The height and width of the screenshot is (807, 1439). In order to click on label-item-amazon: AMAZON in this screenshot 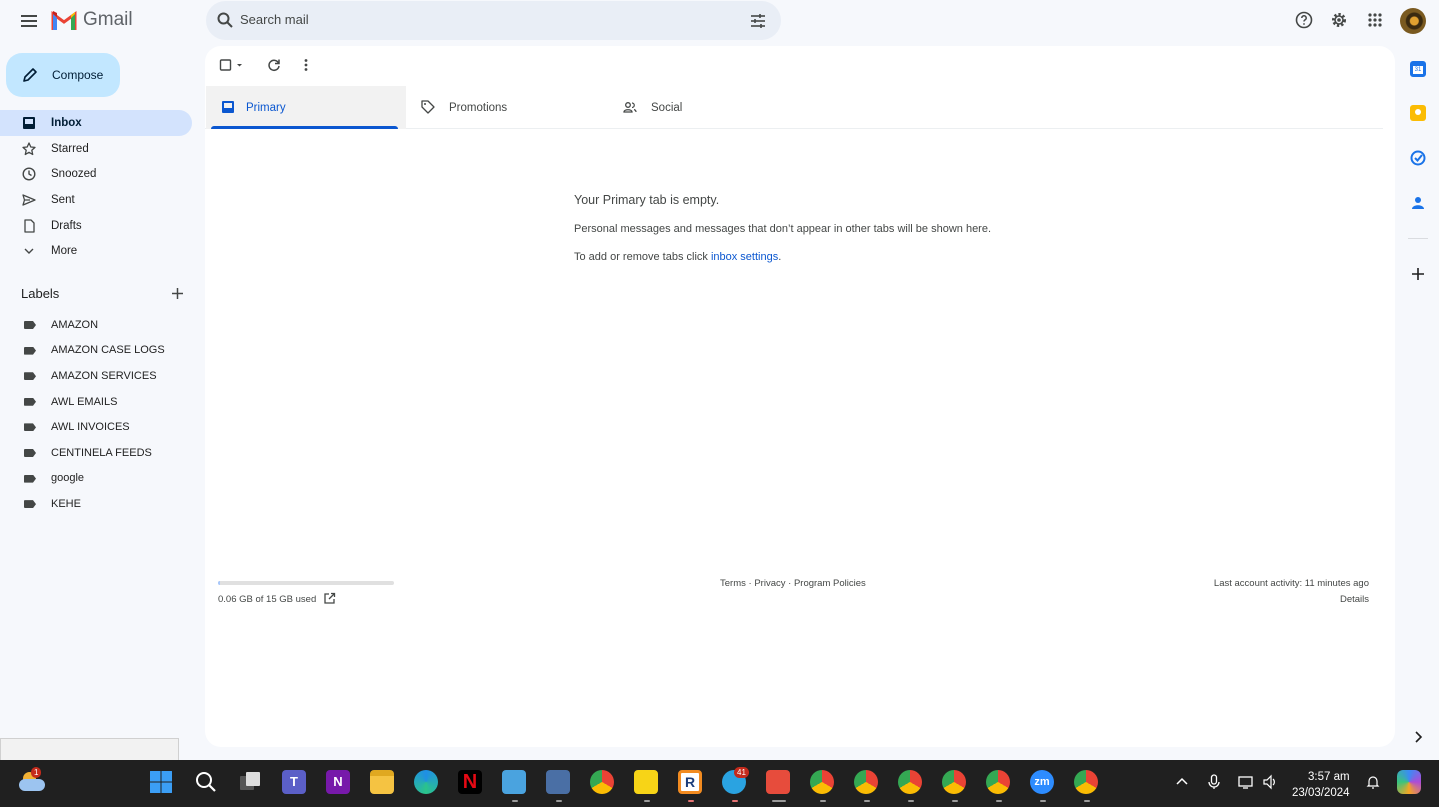, I will do `click(100, 325)`.